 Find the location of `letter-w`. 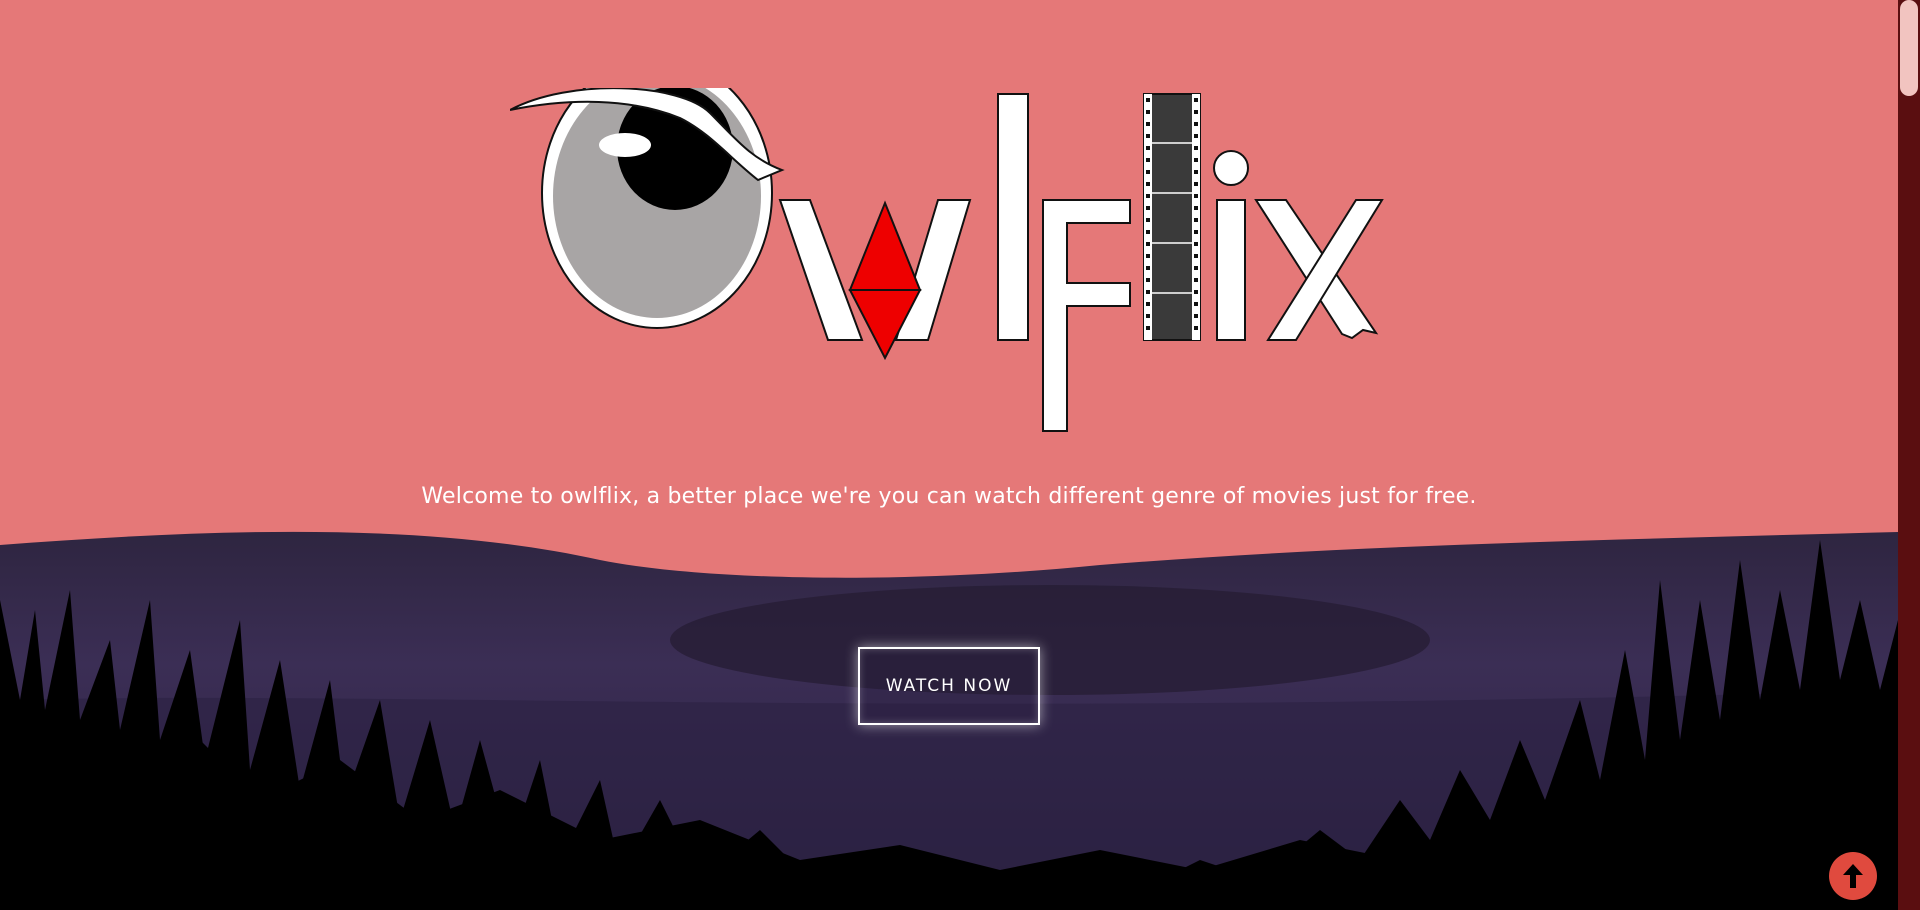

letter-w is located at coordinates (875, 280).